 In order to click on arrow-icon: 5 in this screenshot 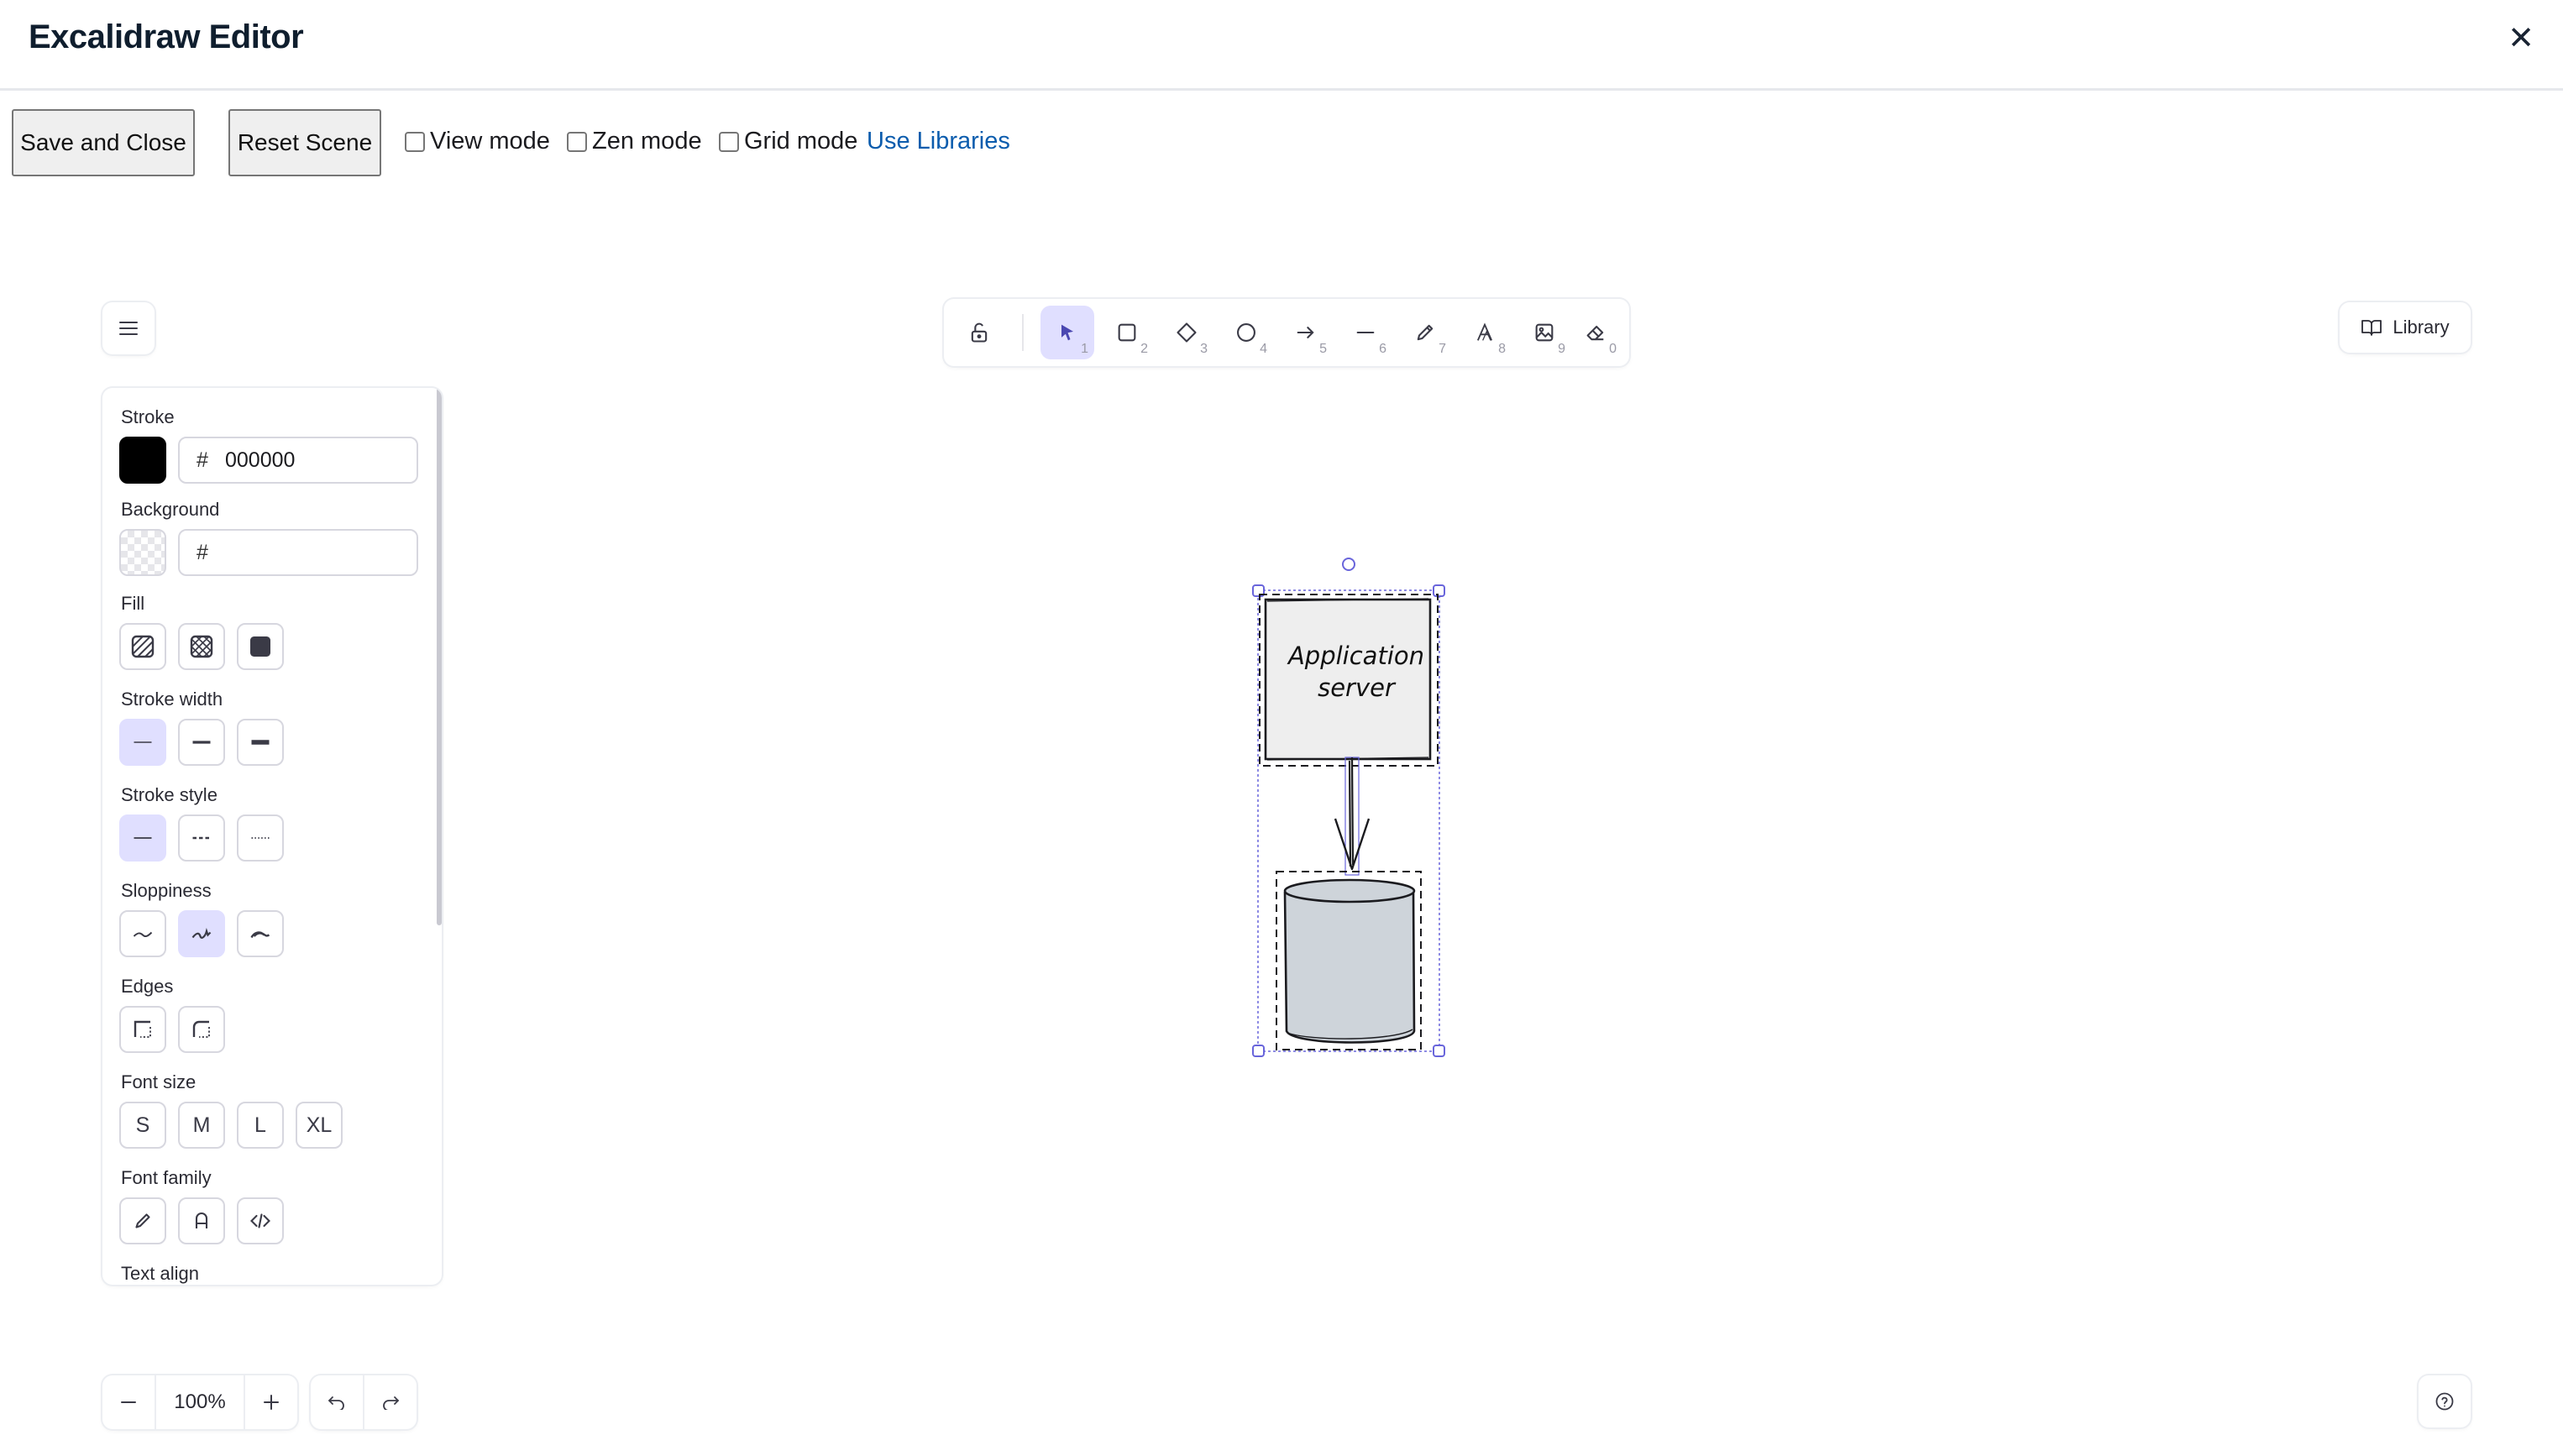, I will do `click(1306, 332)`.